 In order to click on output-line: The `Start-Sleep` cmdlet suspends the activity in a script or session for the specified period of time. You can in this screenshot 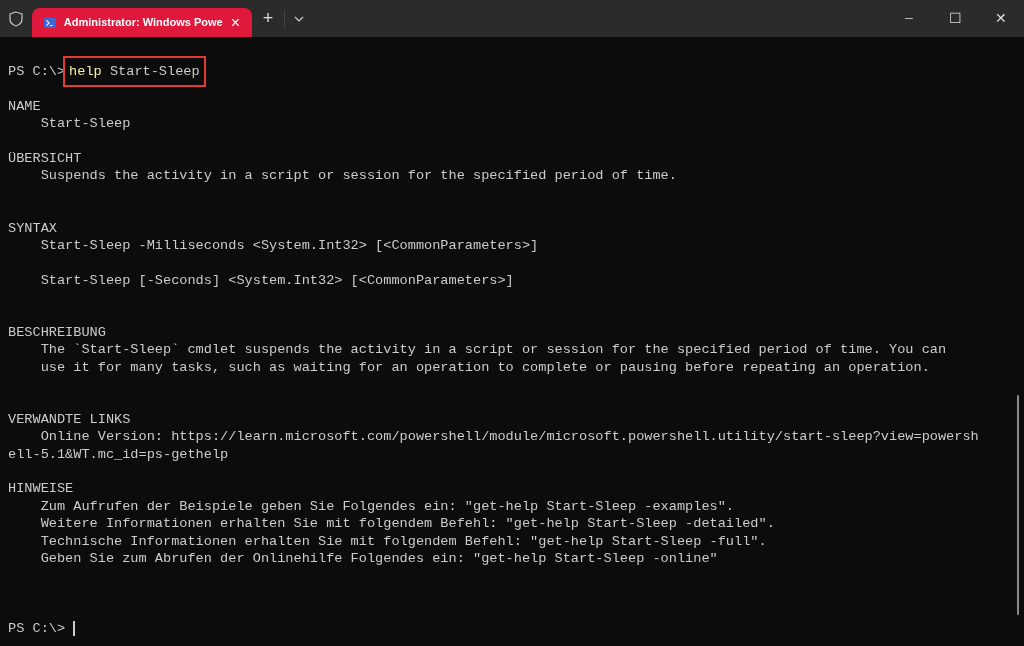, I will do `click(493, 350)`.